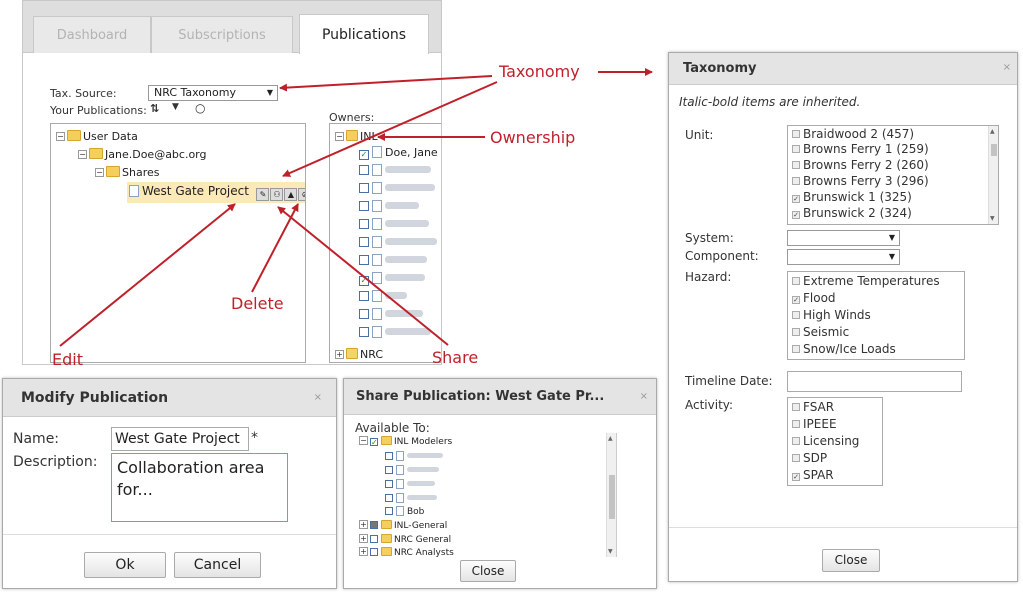 This screenshot has width=1023, height=592. Describe the element at coordinates (852, 197) in the screenshot. I see `unit-item: ✓ Brunswick 1 (325)` at that location.